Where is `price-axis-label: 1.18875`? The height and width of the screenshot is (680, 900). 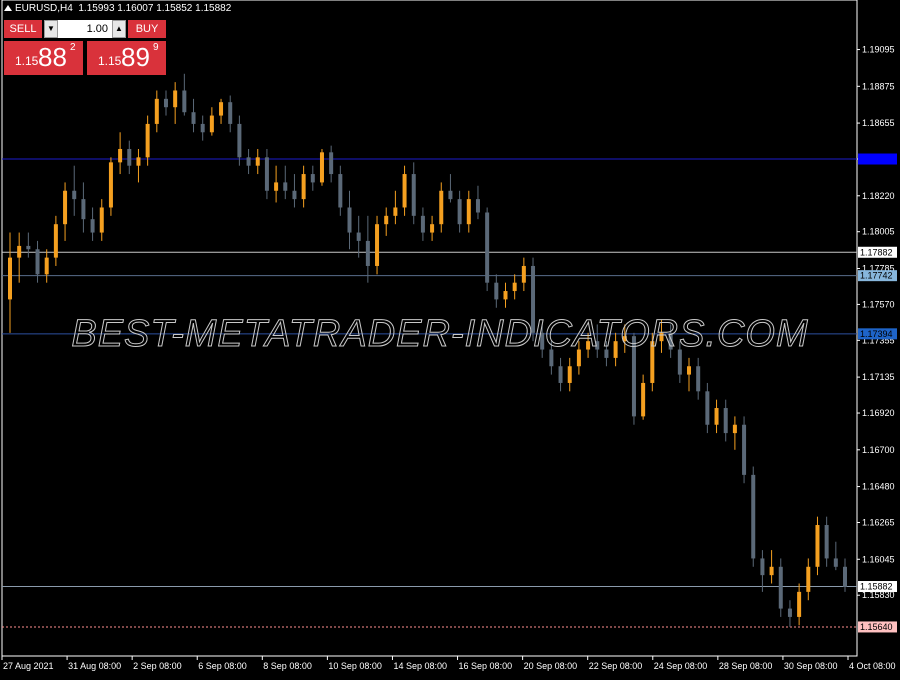 price-axis-label: 1.18875 is located at coordinates (878, 86).